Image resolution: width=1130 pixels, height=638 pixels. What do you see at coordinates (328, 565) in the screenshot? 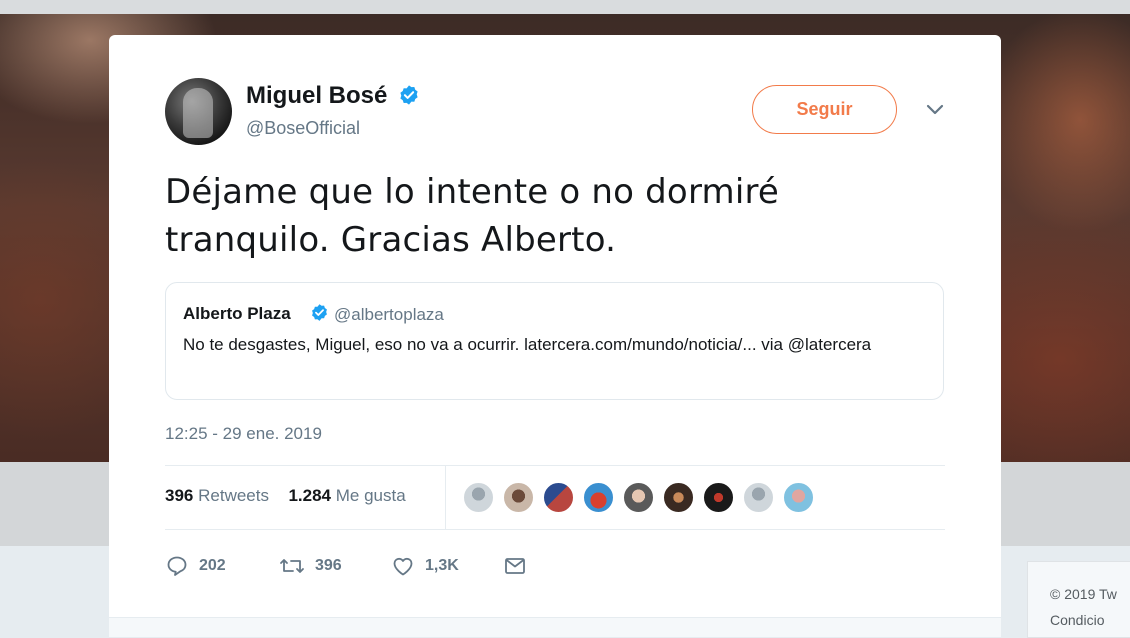
I see `retweet-count: 396` at bounding box center [328, 565].